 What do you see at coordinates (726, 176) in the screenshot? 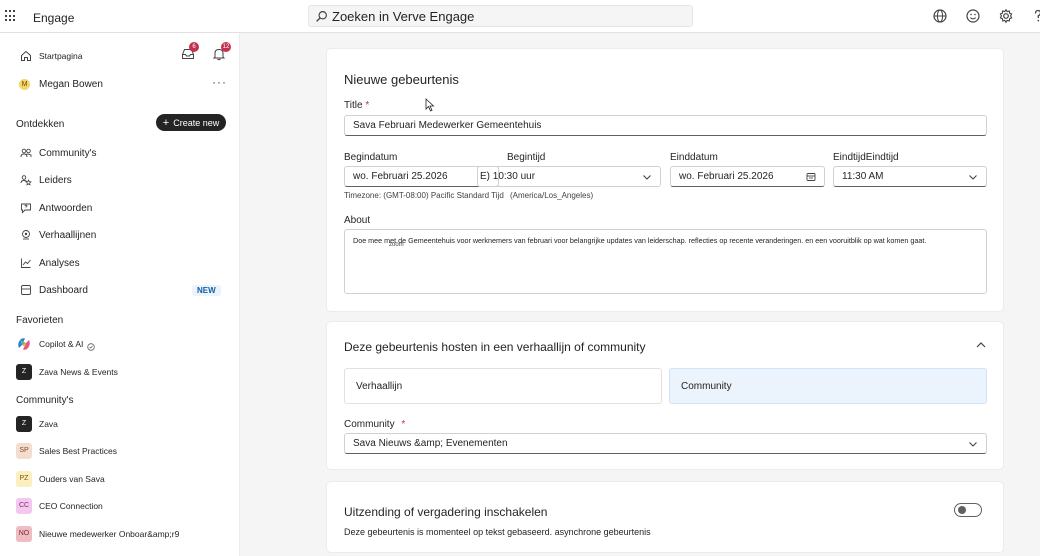
I see `end-date-value: wo. Februari 25.2026` at bounding box center [726, 176].